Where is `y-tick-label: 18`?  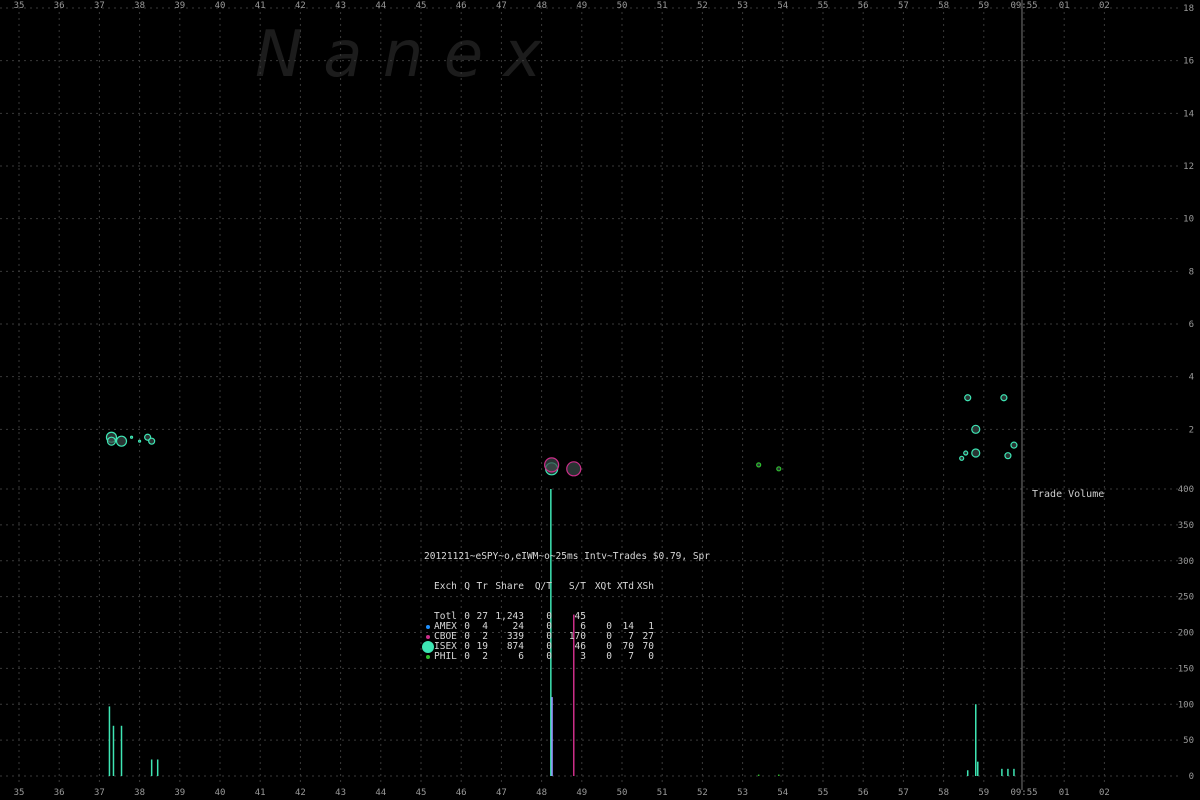 y-tick-label: 18 is located at coordinates (1188, 9).